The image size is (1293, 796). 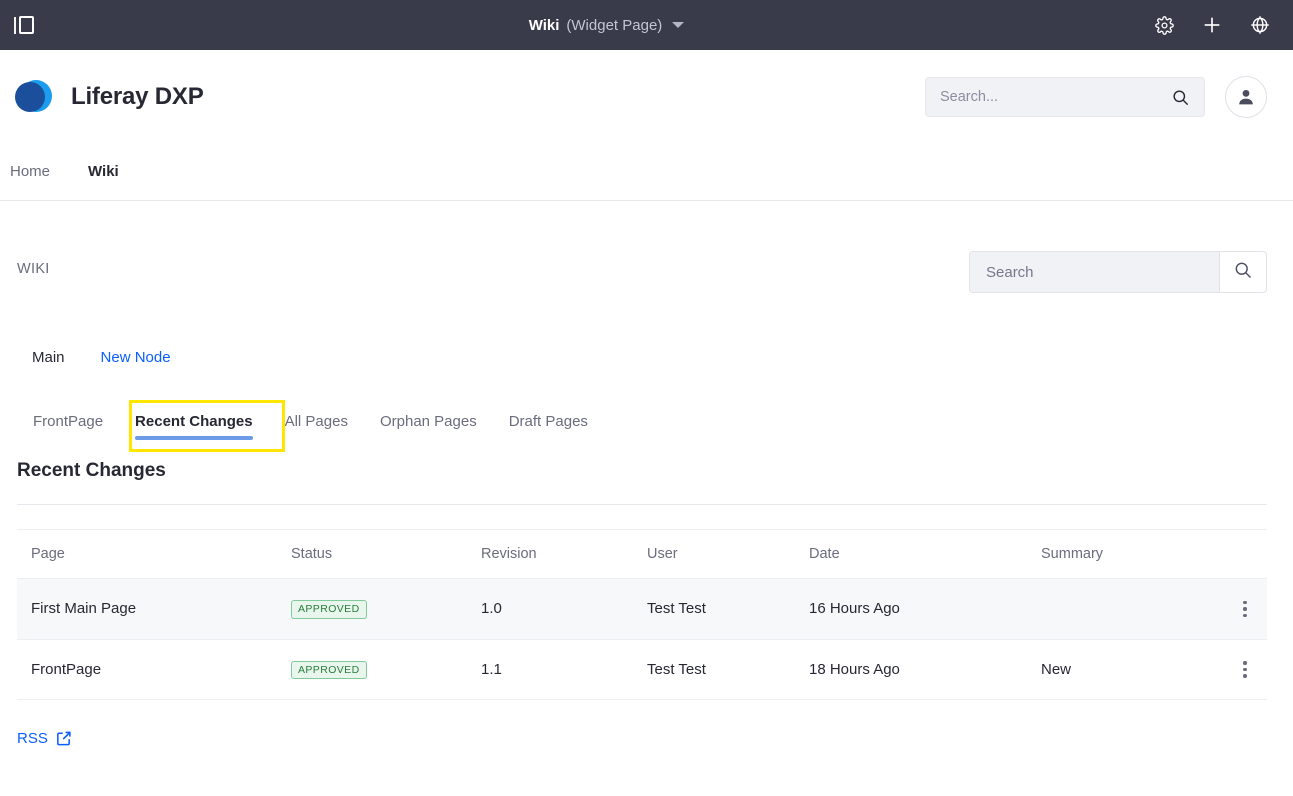 What do you see at coordinates (136, 357) in the screenshot?
I see `node-tab-new-node: New Node` at bounding box center [136, 357].